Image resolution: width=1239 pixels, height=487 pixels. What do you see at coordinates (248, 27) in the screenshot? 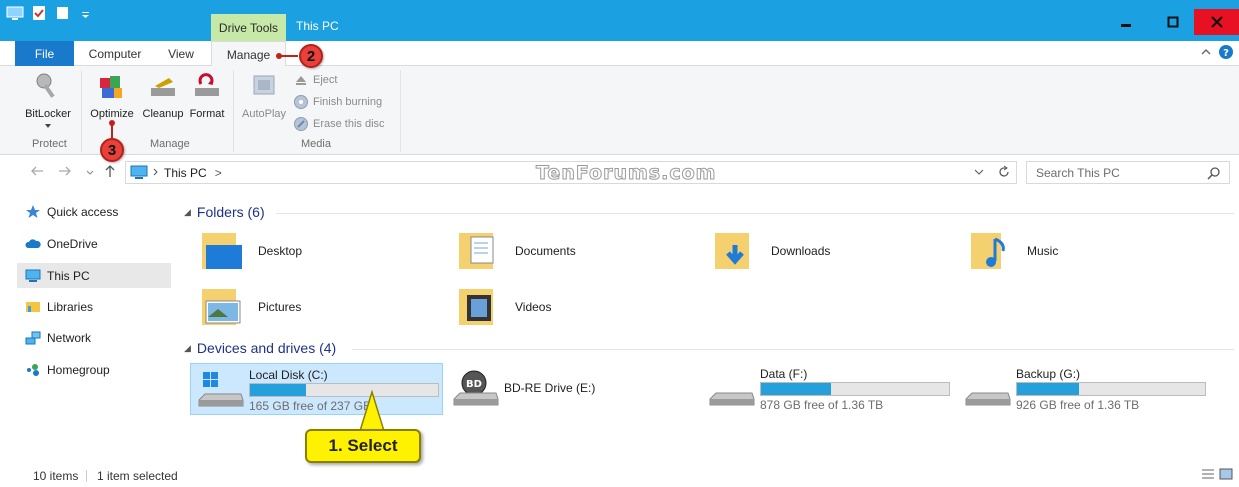
I see `drive-tools-context-header: Drive Tools` at bounding box center [248, 27].